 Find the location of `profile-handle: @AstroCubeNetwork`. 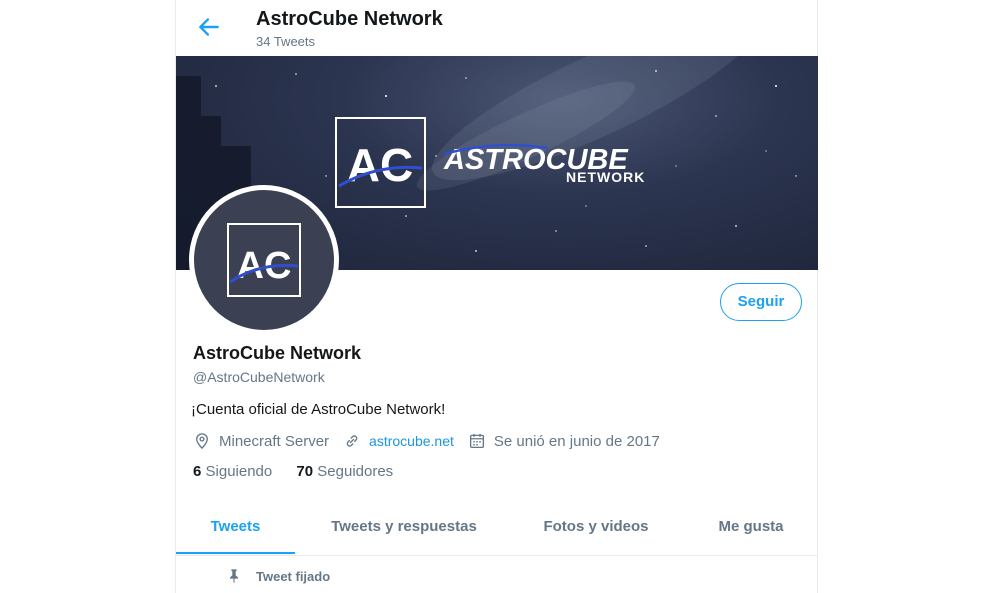

profile-handle: @AstroCubeNetwork is located at coordinates (259, 377).